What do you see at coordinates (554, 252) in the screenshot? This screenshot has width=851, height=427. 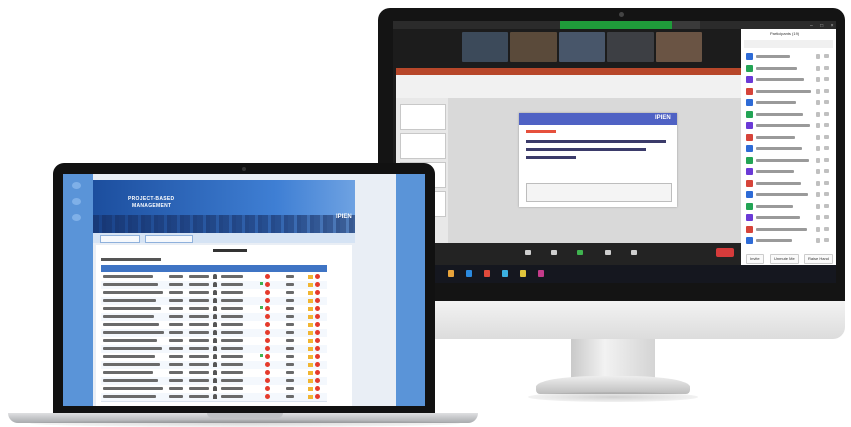 I see `participants-icon` at bounding box center [554, 252].